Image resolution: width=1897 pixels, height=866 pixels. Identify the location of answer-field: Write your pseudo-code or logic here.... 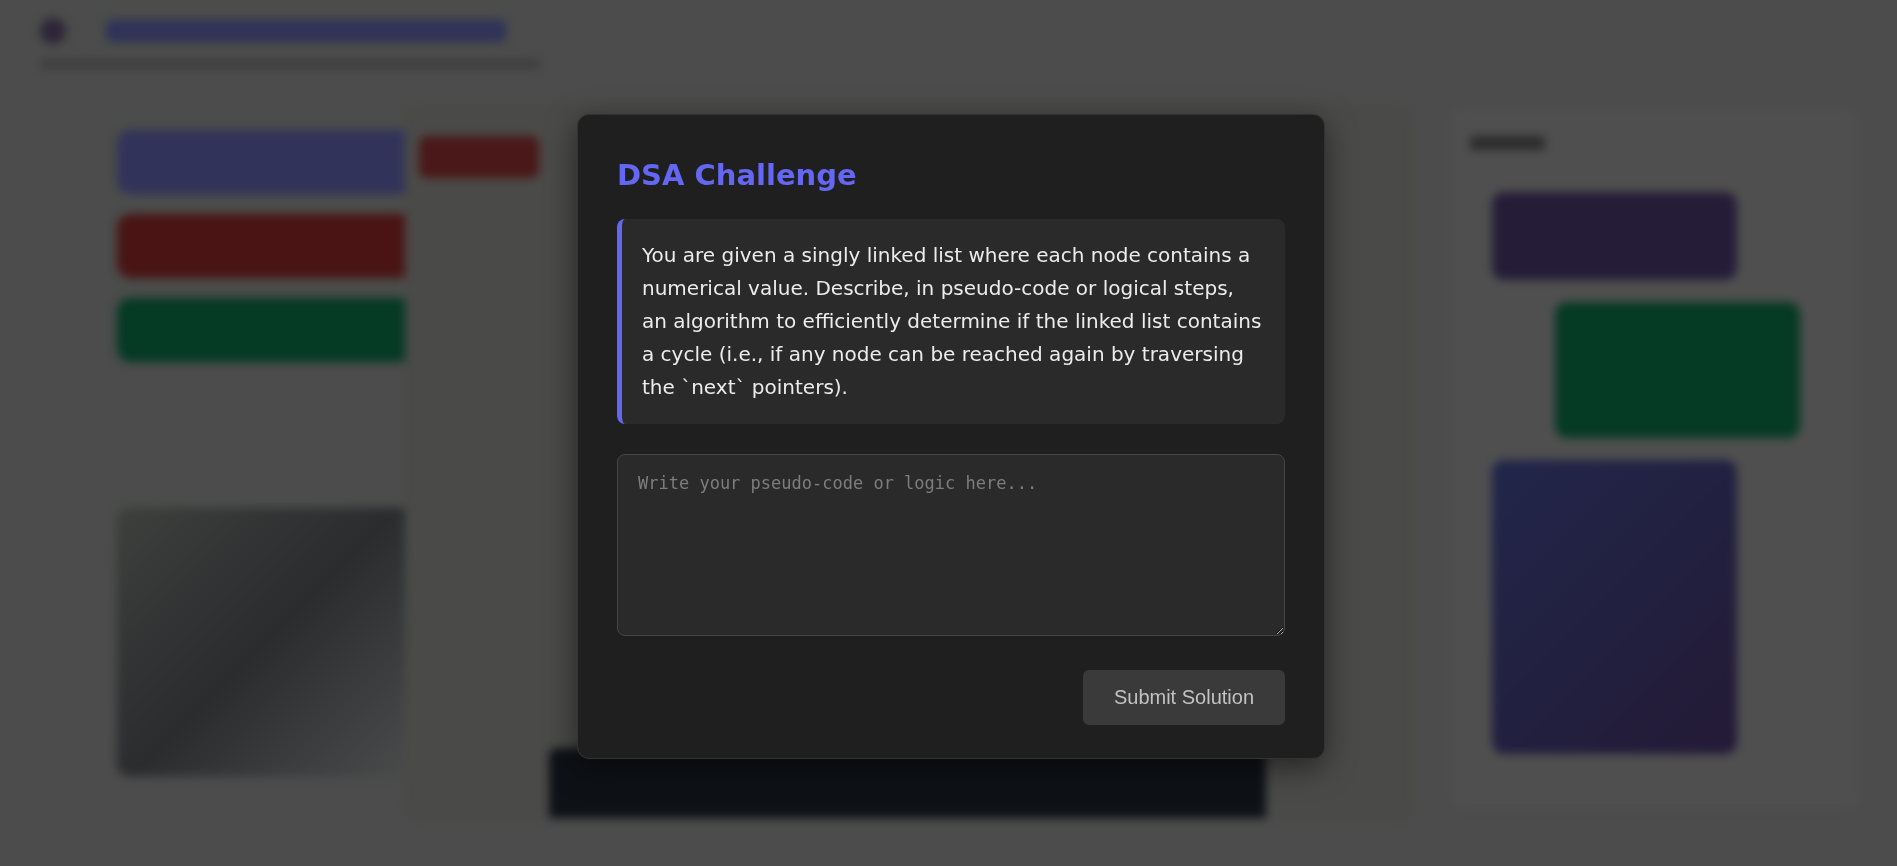
(951, 545).